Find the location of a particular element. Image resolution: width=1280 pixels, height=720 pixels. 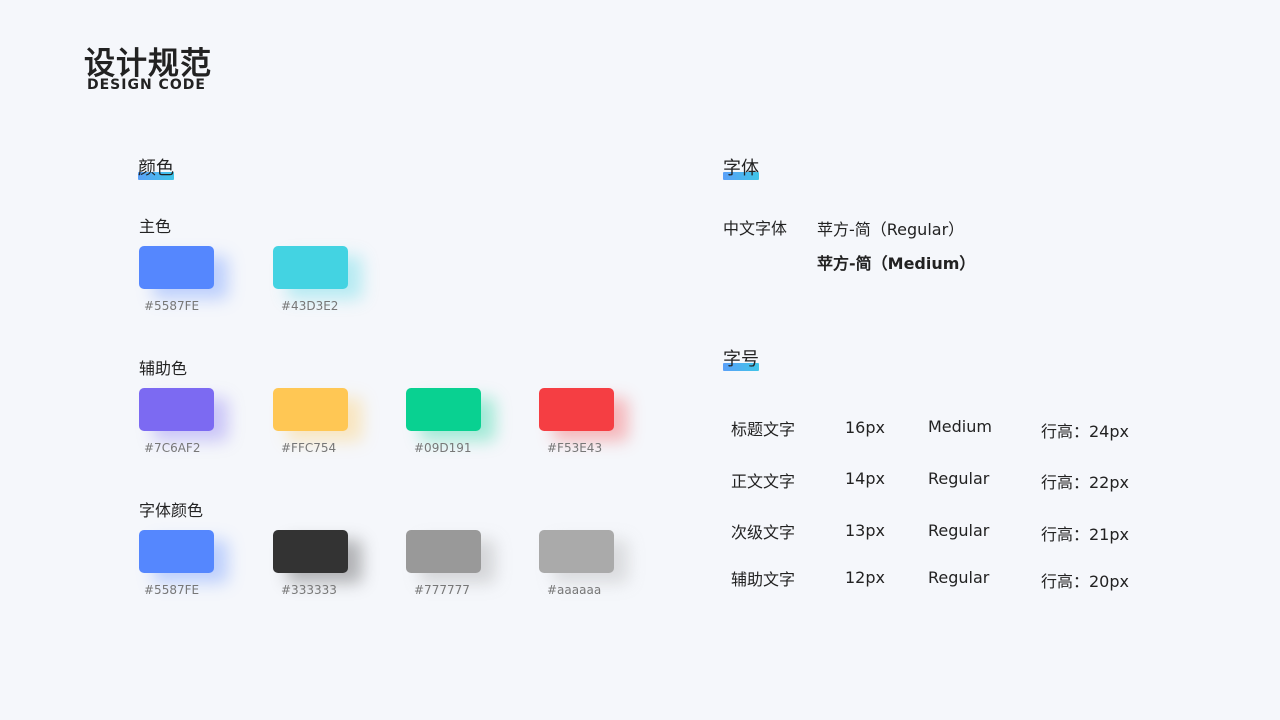

size-row-name: 标题文字 is located at coordinates (763, 429).